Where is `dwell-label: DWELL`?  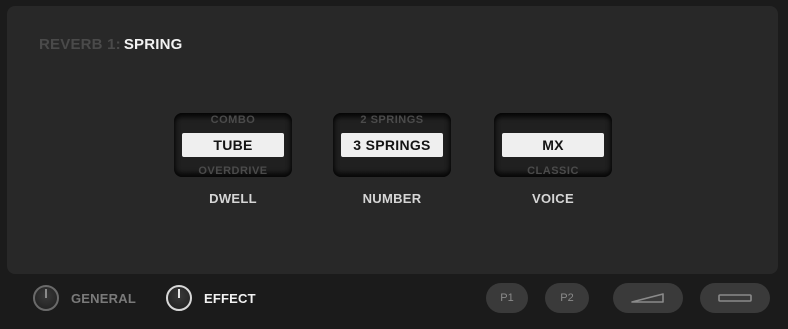
dwell-label: DWELL is located at coordinates (233, 198).